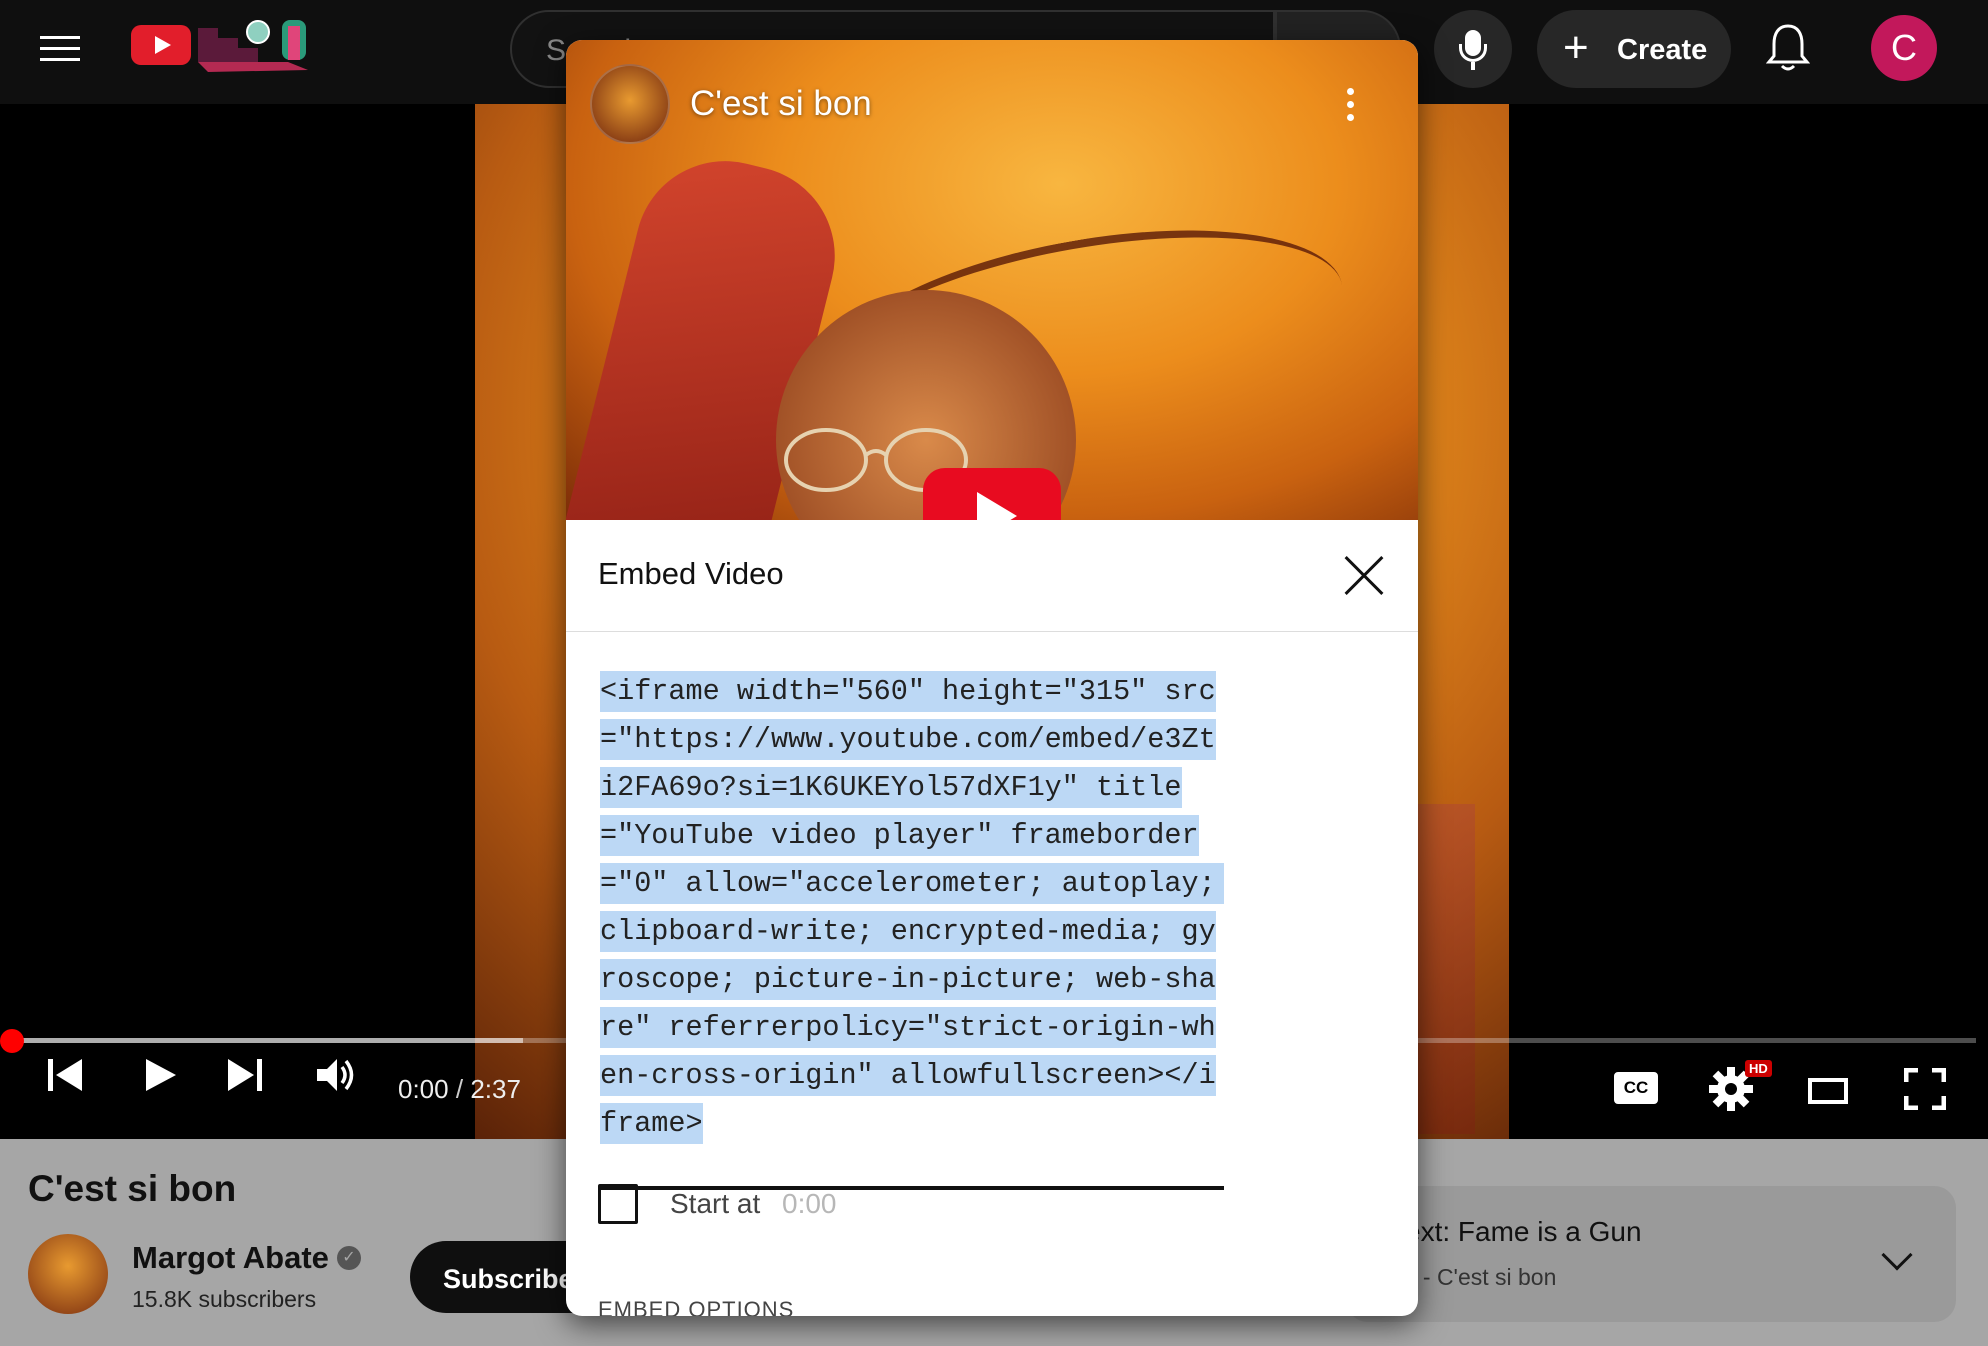 The height and width of the screenshot is (1346, 1988). What do you see at coordinates (1662, 50) in the screenshot?
I see `create-label: Create` at bounding box center [1662, 50].